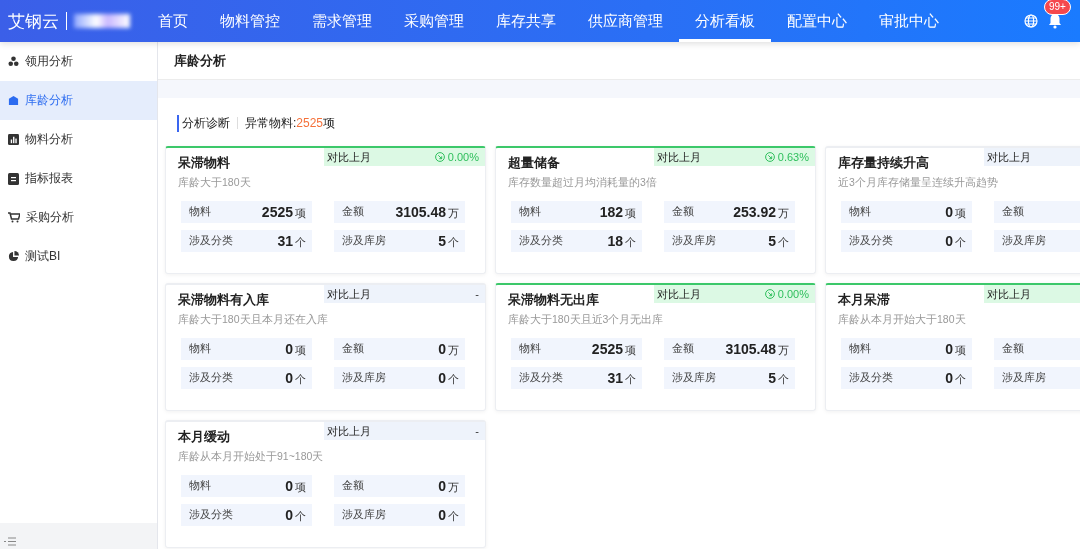 The width and height of the screenshot is (1080, 549). I want to click on card-title: 呆滞物料有入库, so click(224, 300).